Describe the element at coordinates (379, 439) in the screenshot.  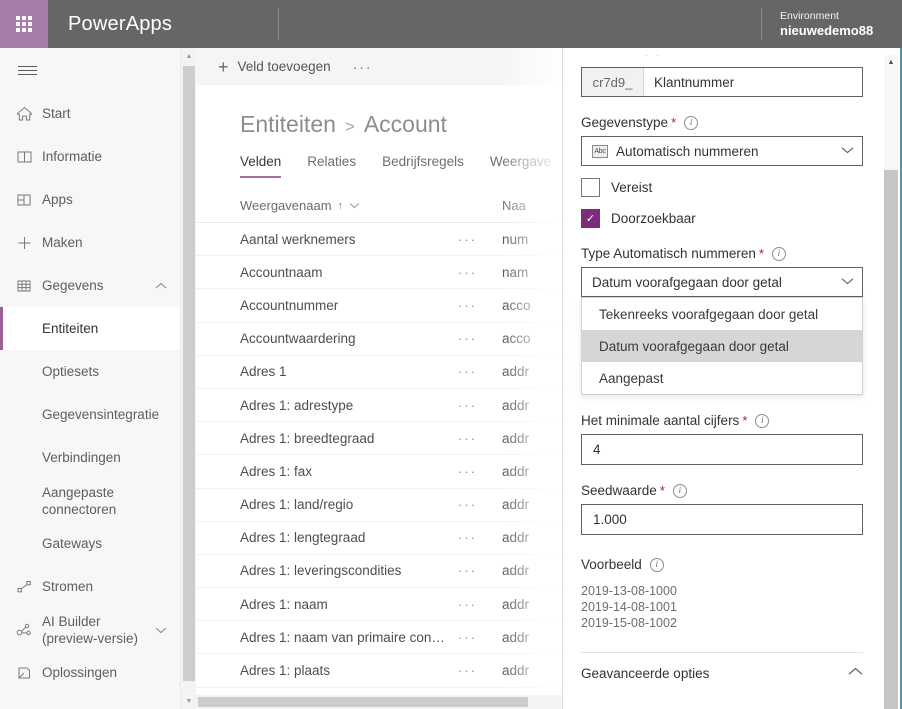
I see `table-row: Adres 1: breedtegraad ··· addr` at that location.